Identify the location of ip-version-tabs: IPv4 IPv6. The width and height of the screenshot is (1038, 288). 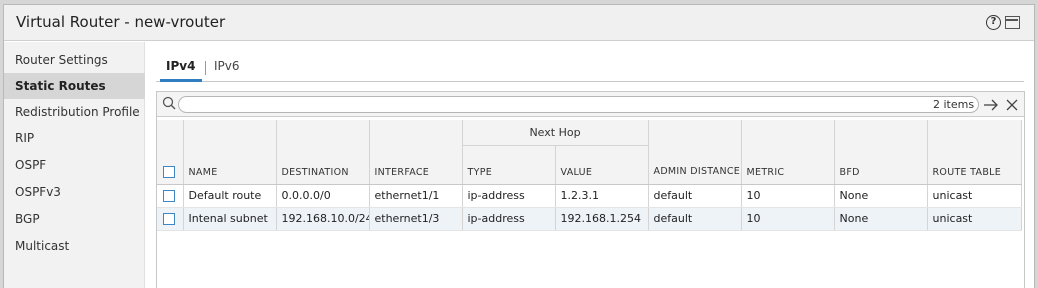
(590, 68).